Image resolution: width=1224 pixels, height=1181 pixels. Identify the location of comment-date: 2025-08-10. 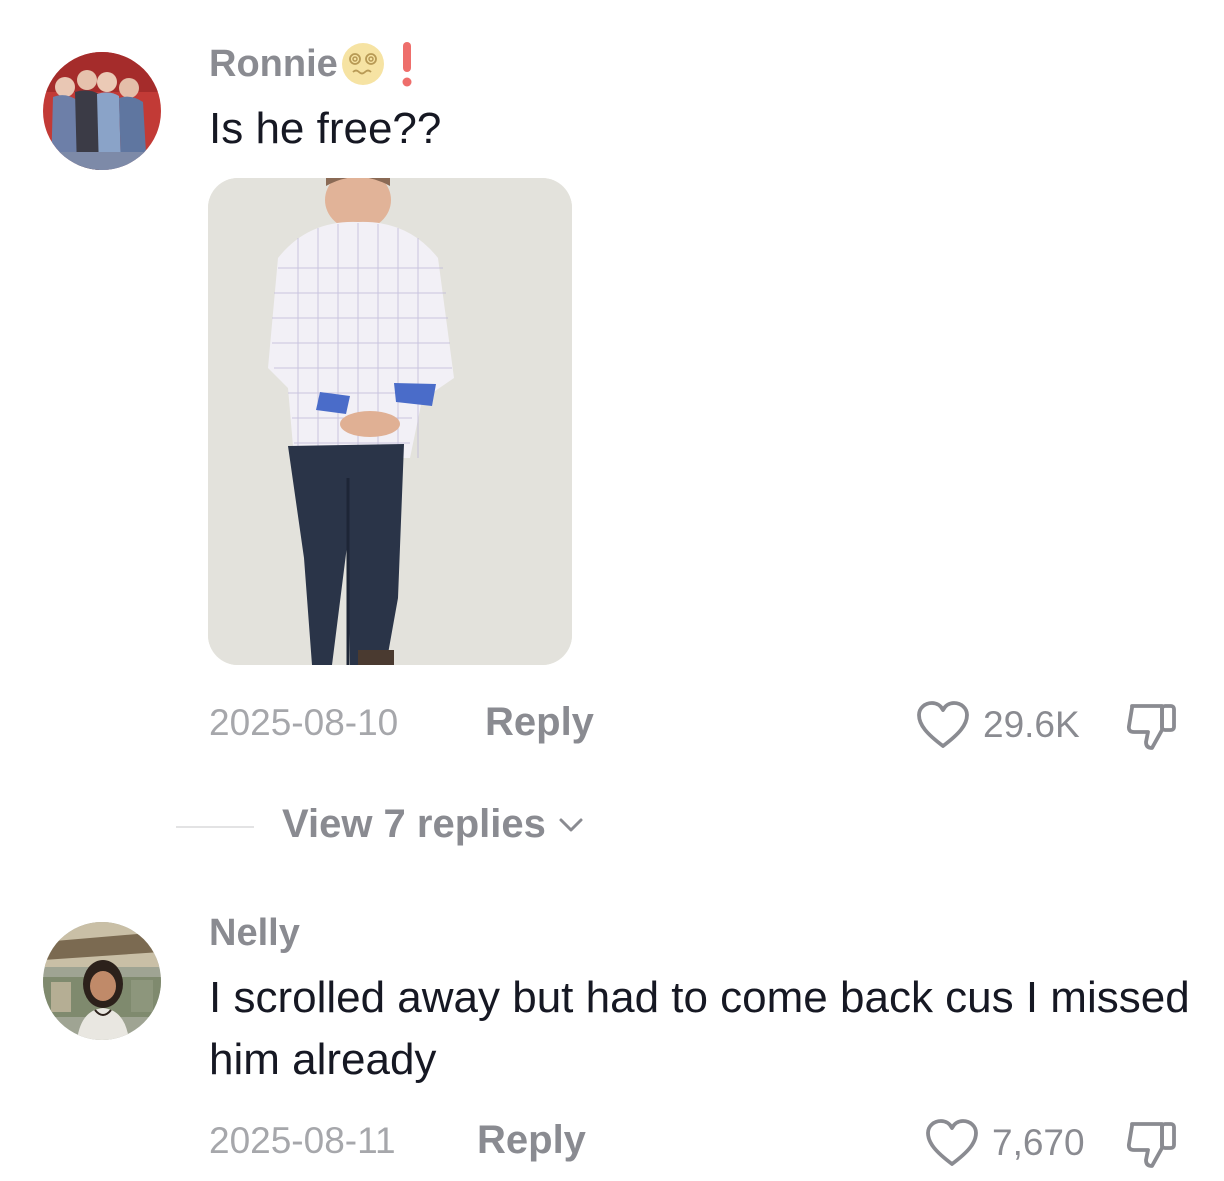
(304, 722).